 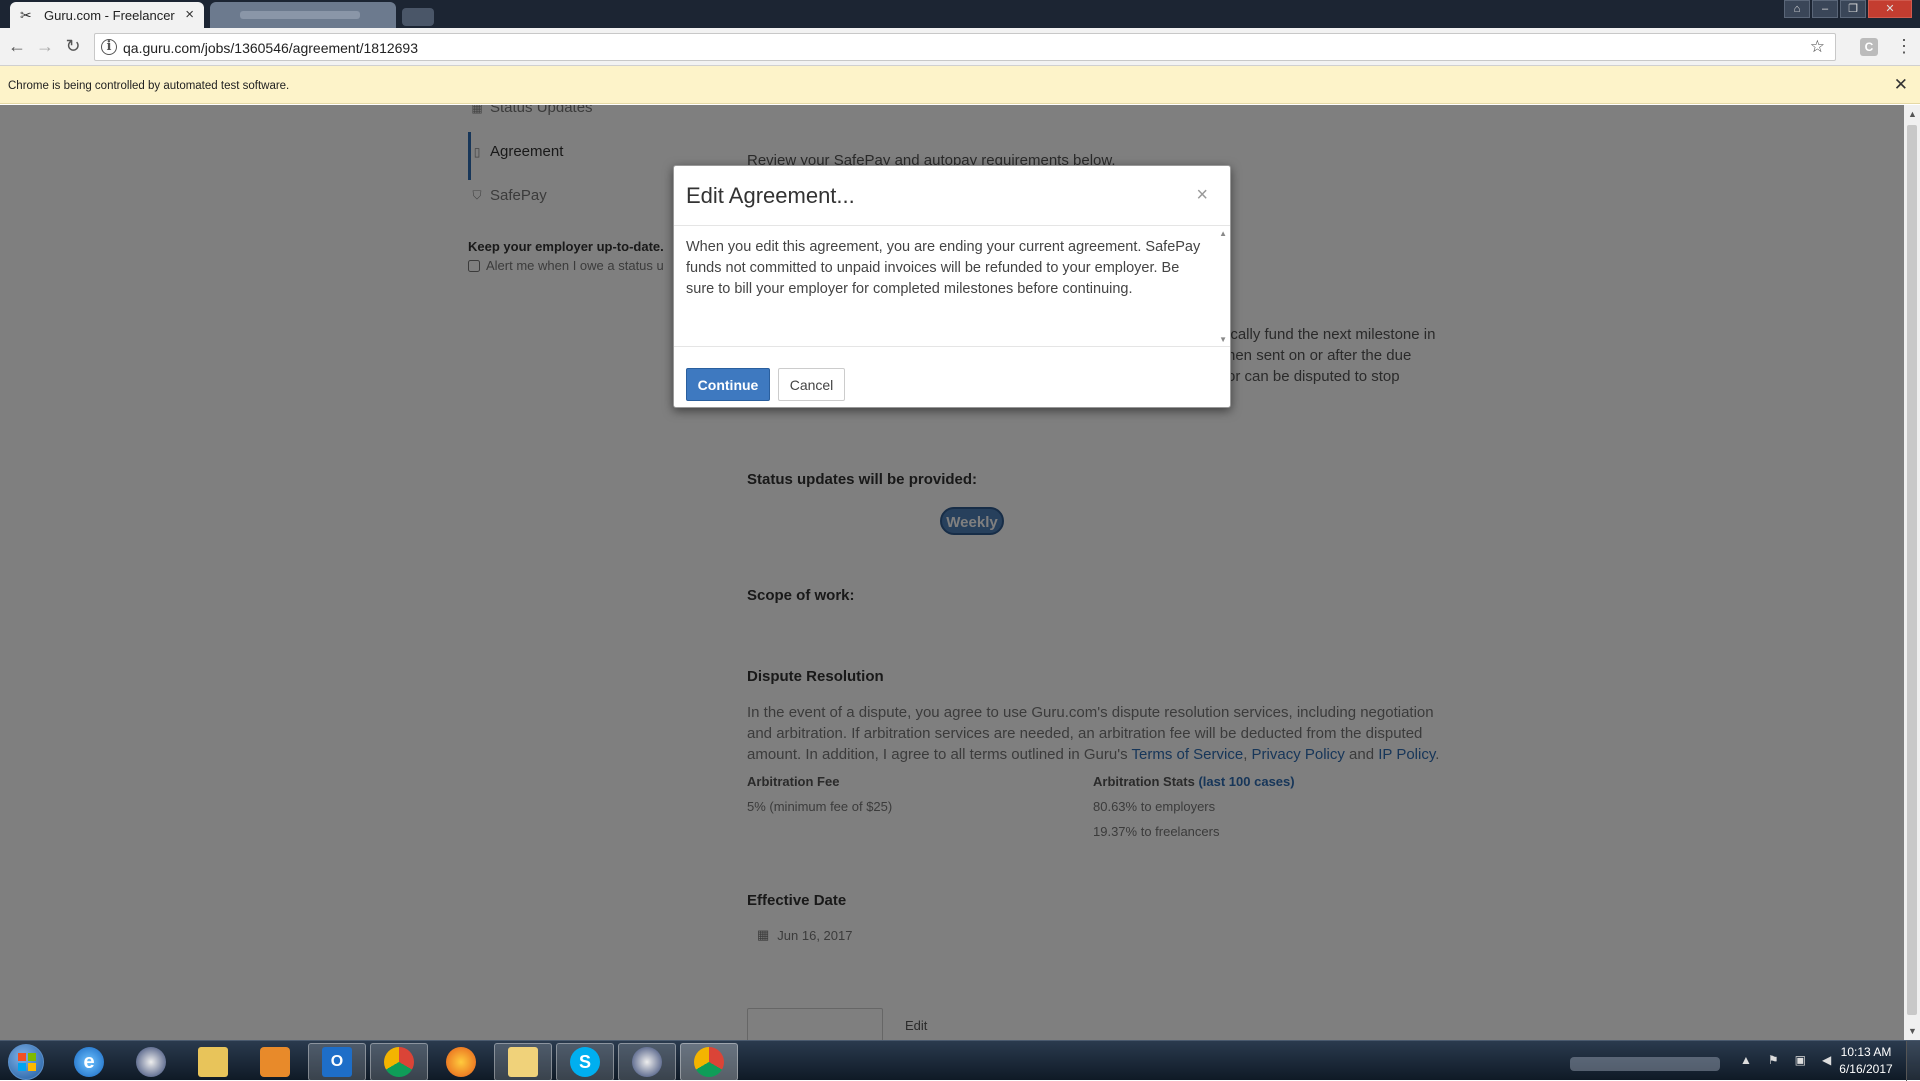 What do you see at coordinates (1800, 1060) in the screenshot?
I see `network-icon: ▣` at bounding box center [1800, 1060].